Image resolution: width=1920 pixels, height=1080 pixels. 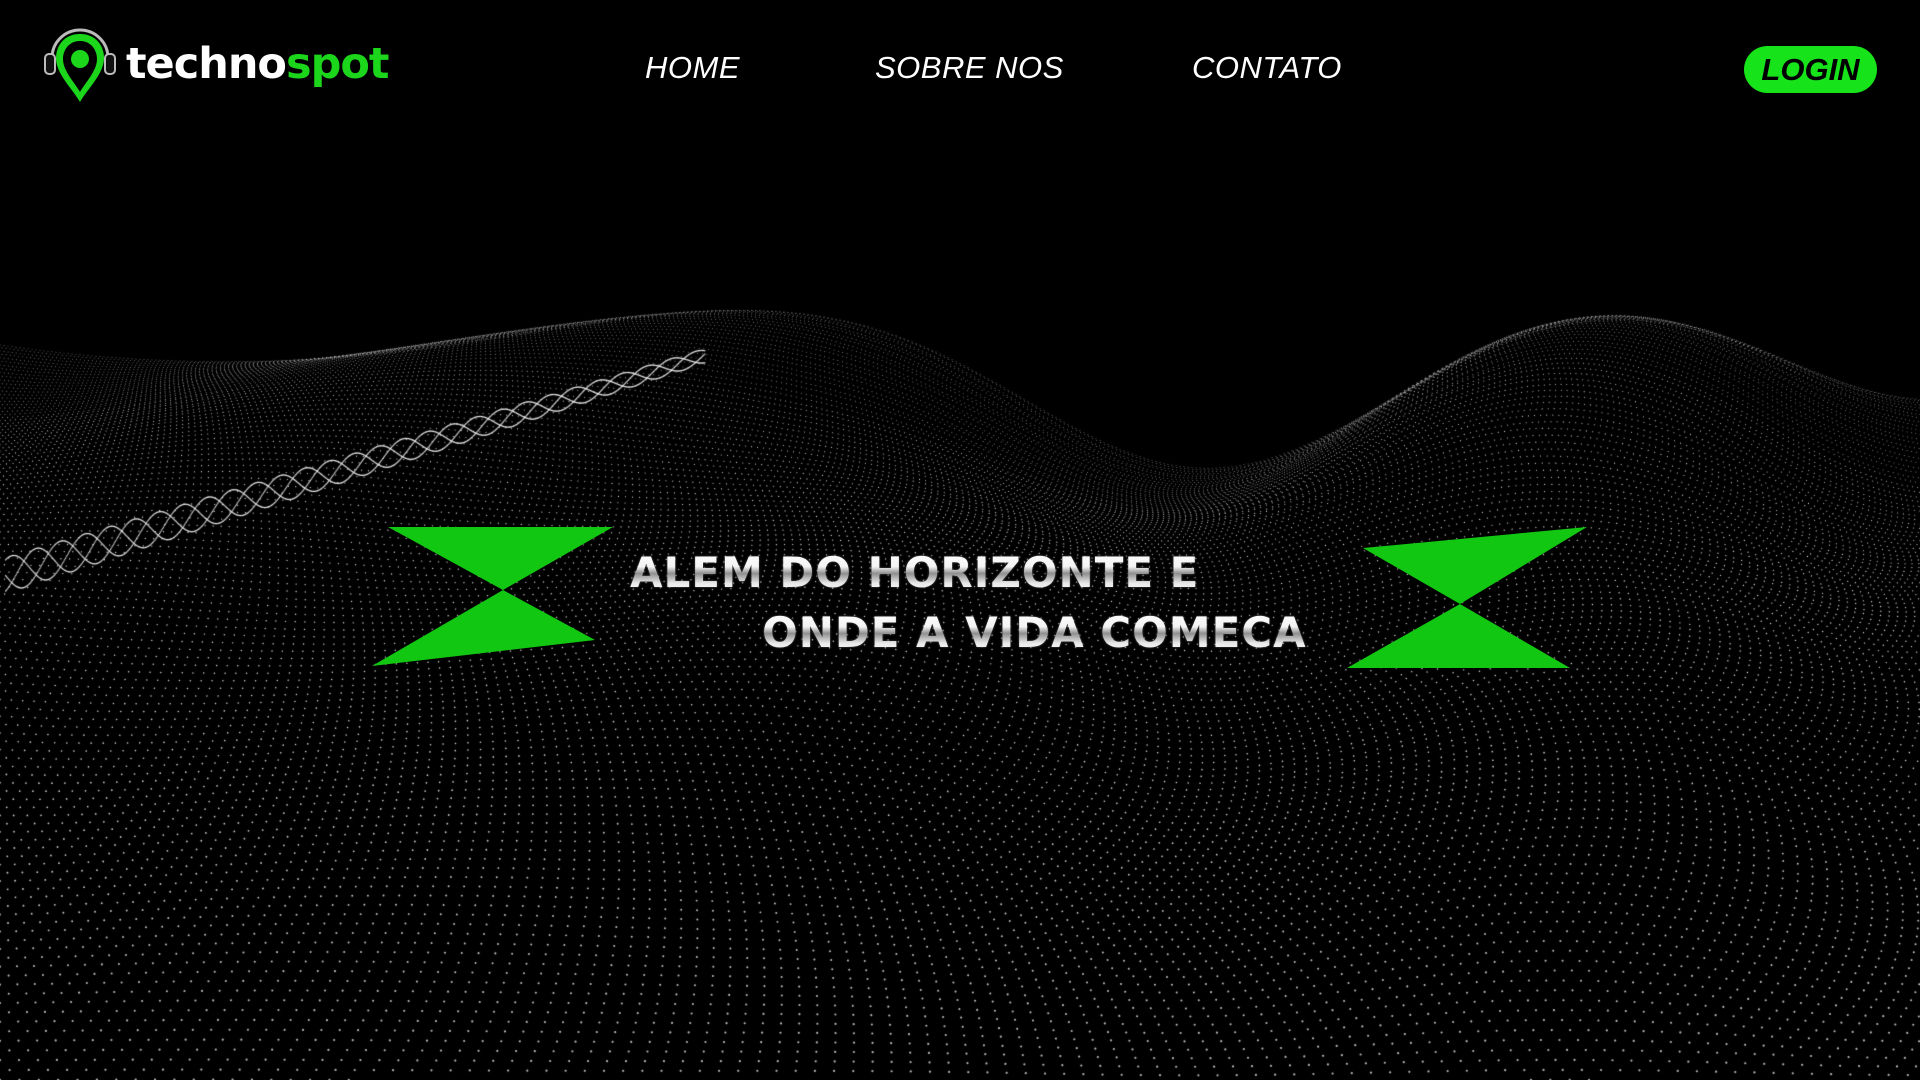 I want to click on location-pin-headphones-icon, so click(x=80, y=65).